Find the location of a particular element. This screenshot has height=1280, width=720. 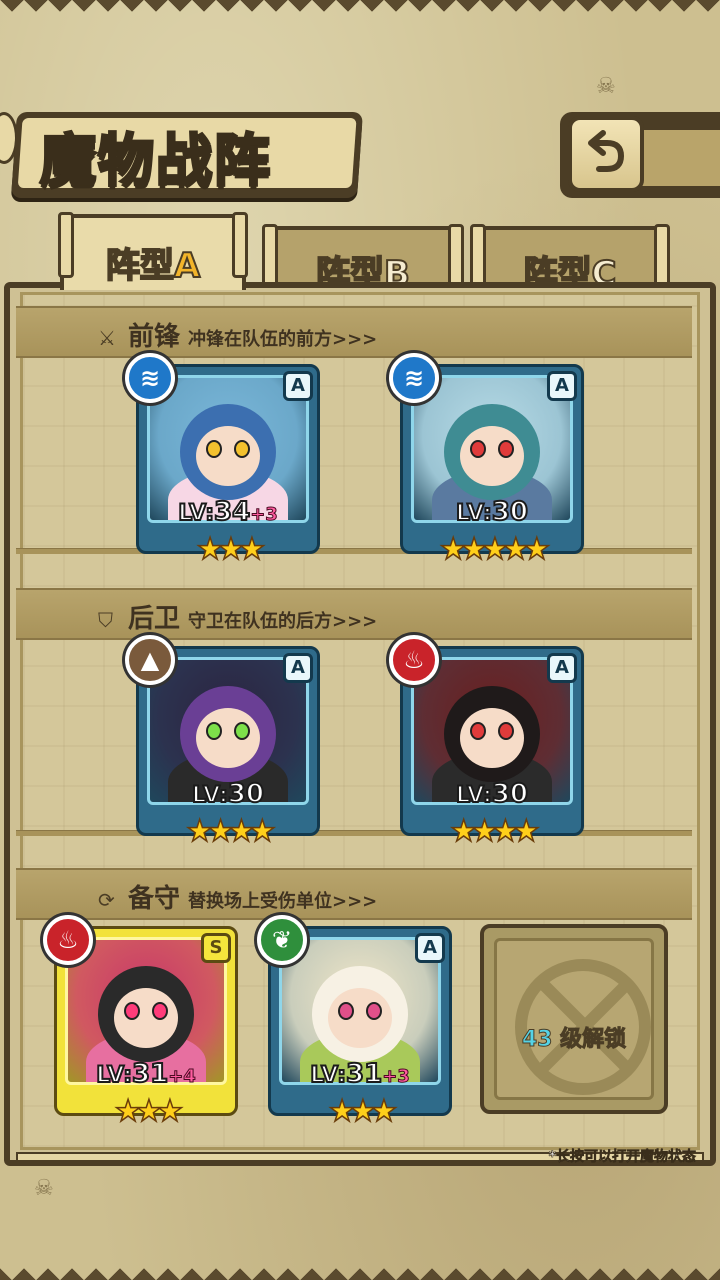

zigzag-bottom-border is located at coordinates (360, 1268).